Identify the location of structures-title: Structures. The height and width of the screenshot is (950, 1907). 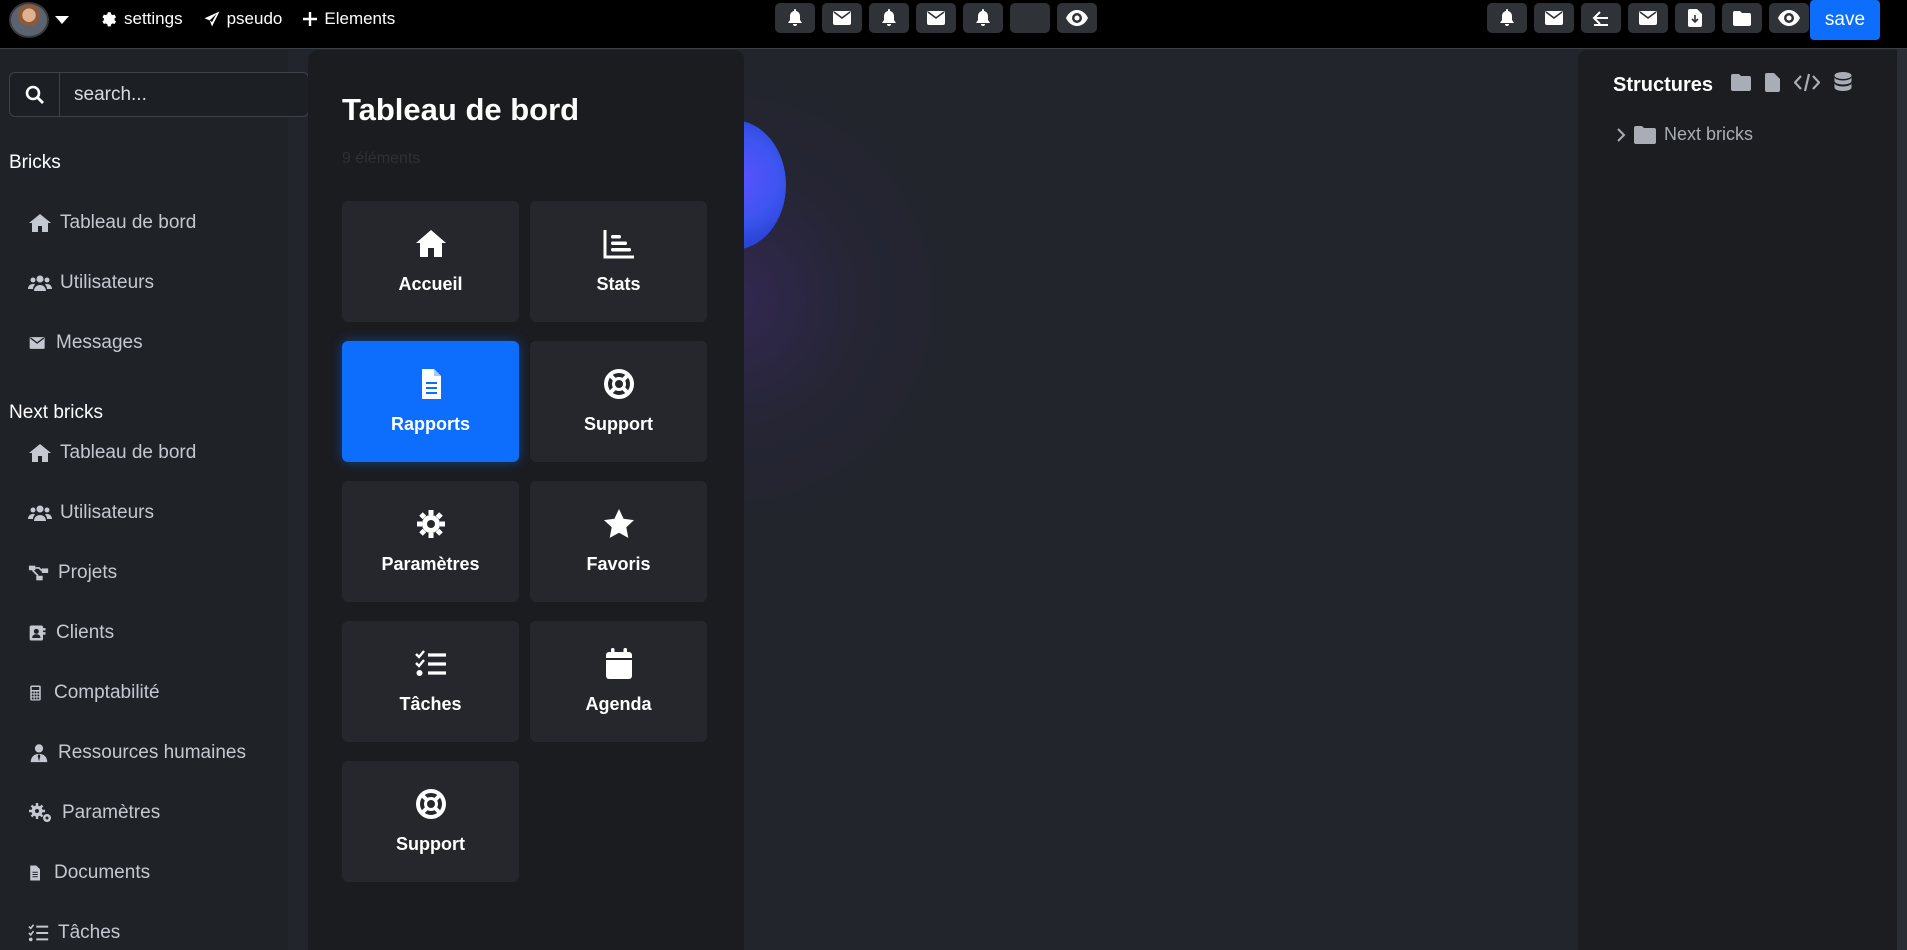
(1663, 85).